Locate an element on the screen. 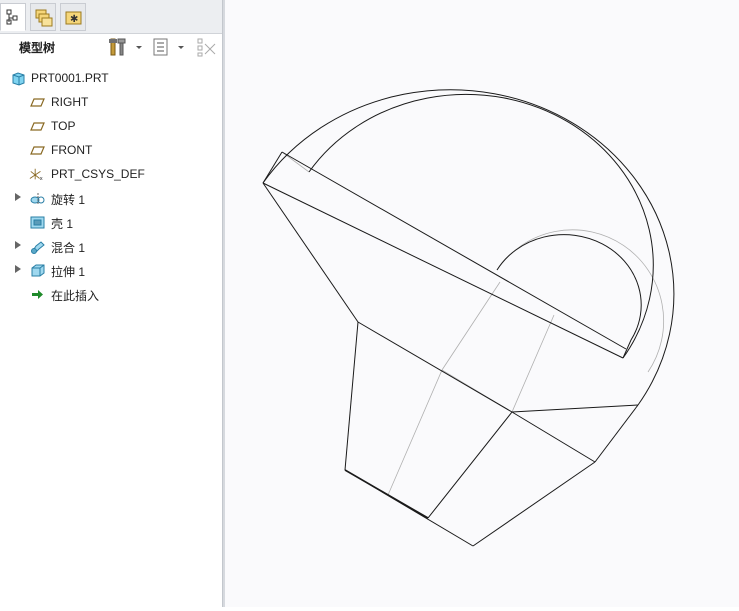 The image size is (739, 611). panel-tabs: ✱ is located at coordinates (111, 17).